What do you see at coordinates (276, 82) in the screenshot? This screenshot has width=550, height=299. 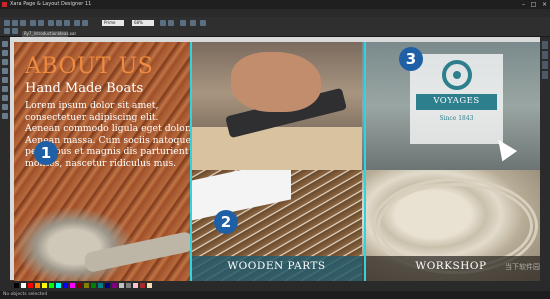 I see `hand-image` at bounding box center [276, 82].